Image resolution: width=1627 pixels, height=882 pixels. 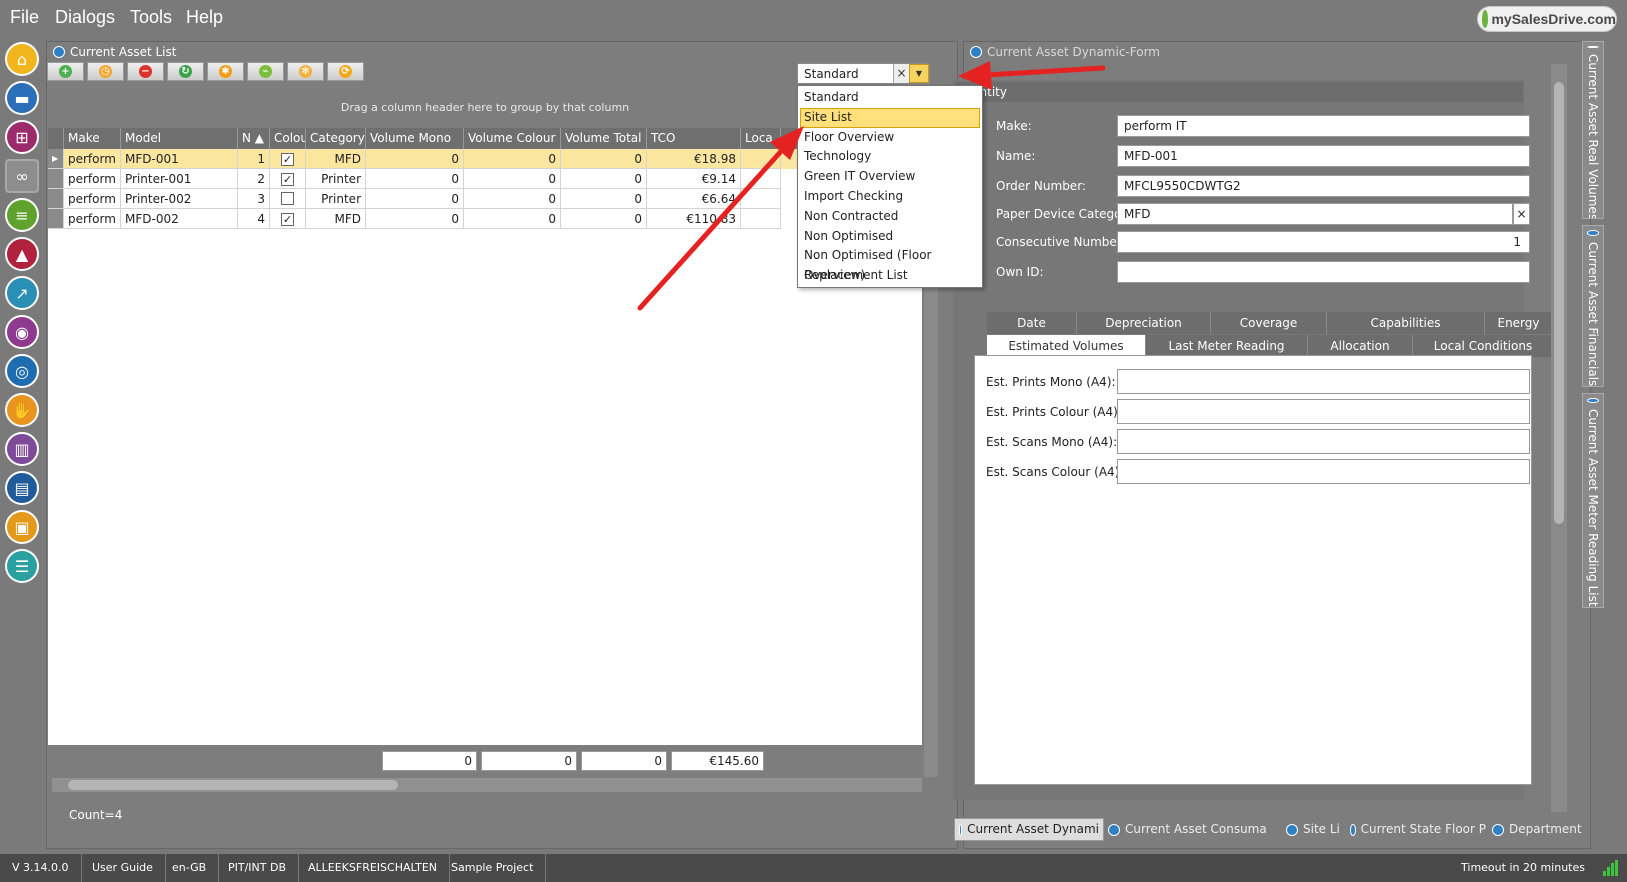 What do you see at coordinates (65, 71) in the screenshot?
I see `add-button: +` at bounding box center [65, 71].